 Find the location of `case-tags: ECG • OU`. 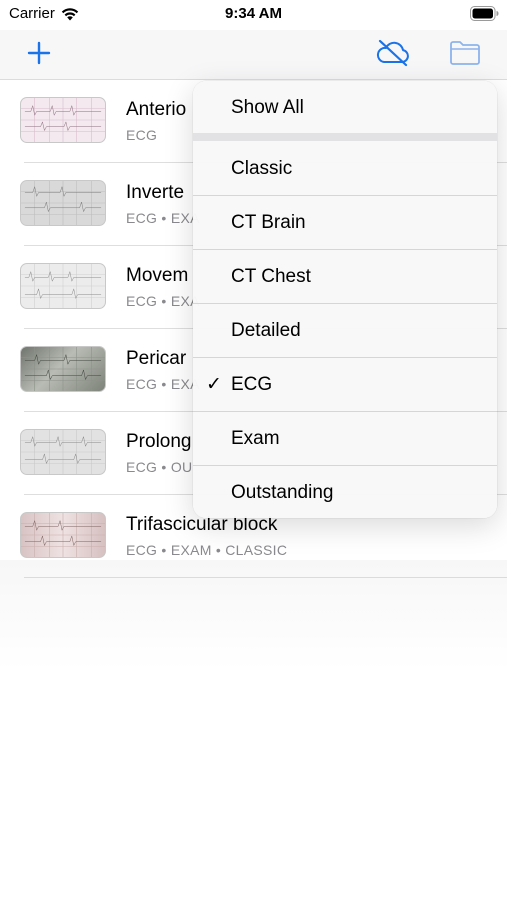

case-tags: ECG • OU is located at coordinates (159, 467).